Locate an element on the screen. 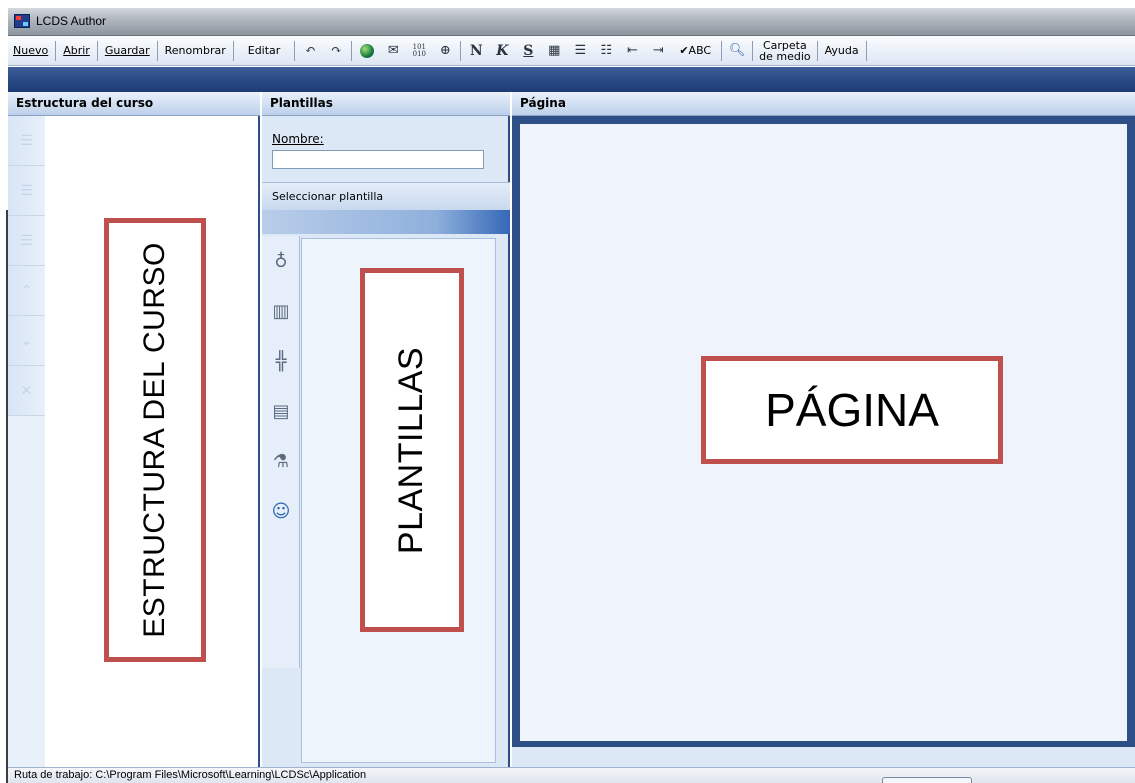 Image resolution: width=1135 pixels, height=783 pixels. italic-icon: K is located at coordinates (502, 51).